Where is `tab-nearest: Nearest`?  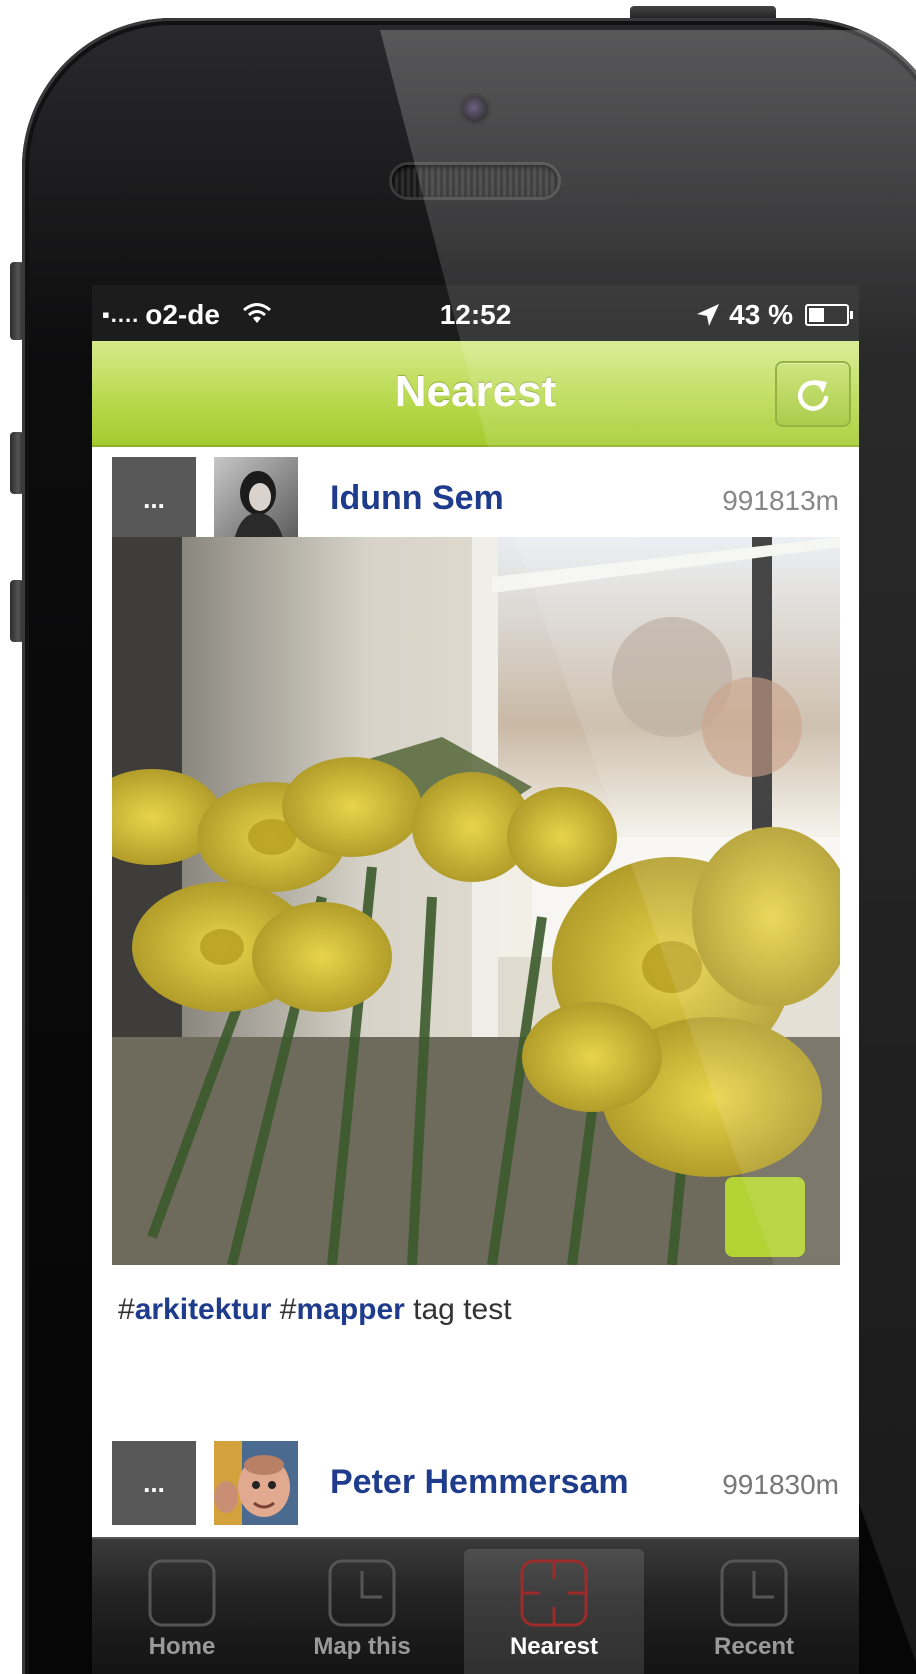
tab-nearest: Nearest is located at coordinates (554, 1611).